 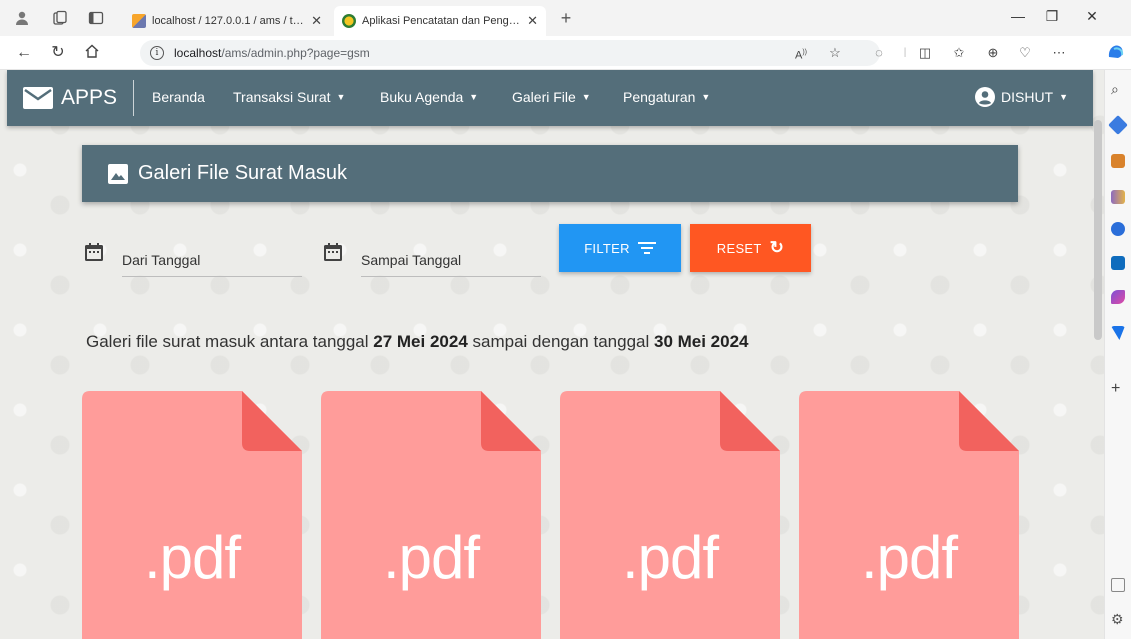 I want to click on menu-label: Buku Agenda, so click(x=422, y=97).